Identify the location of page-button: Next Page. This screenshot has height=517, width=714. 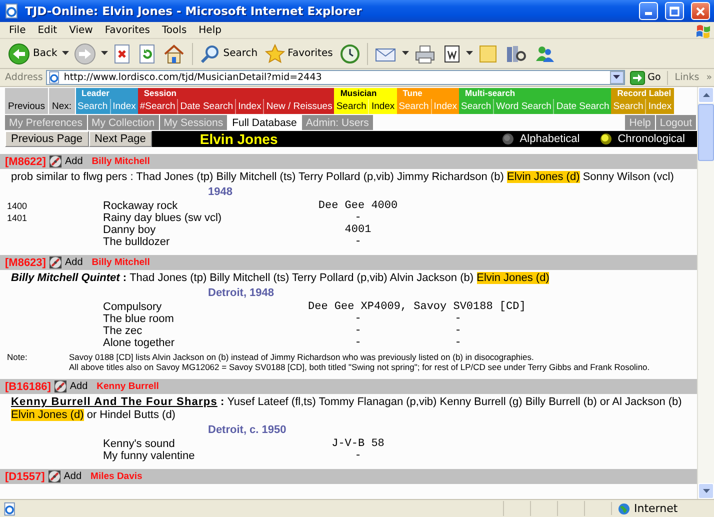
(120, 139).